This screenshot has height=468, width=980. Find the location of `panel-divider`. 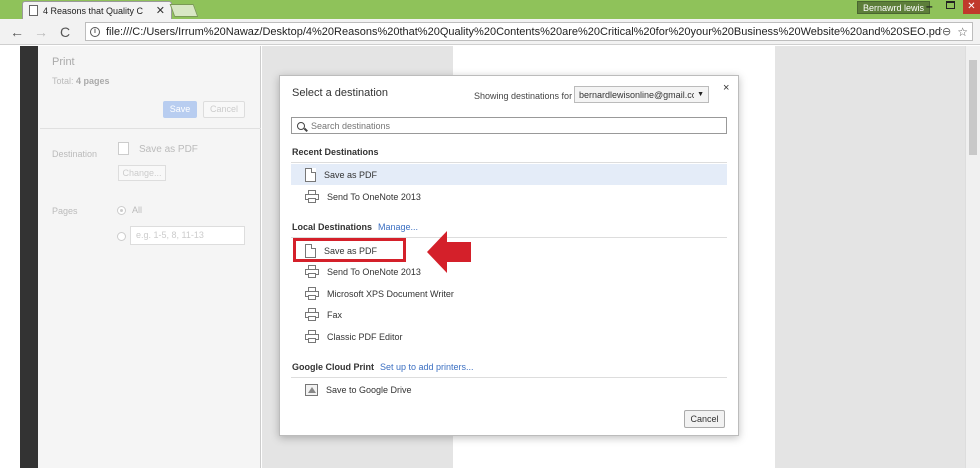

panel-divider is located at coordinates (150, 128).